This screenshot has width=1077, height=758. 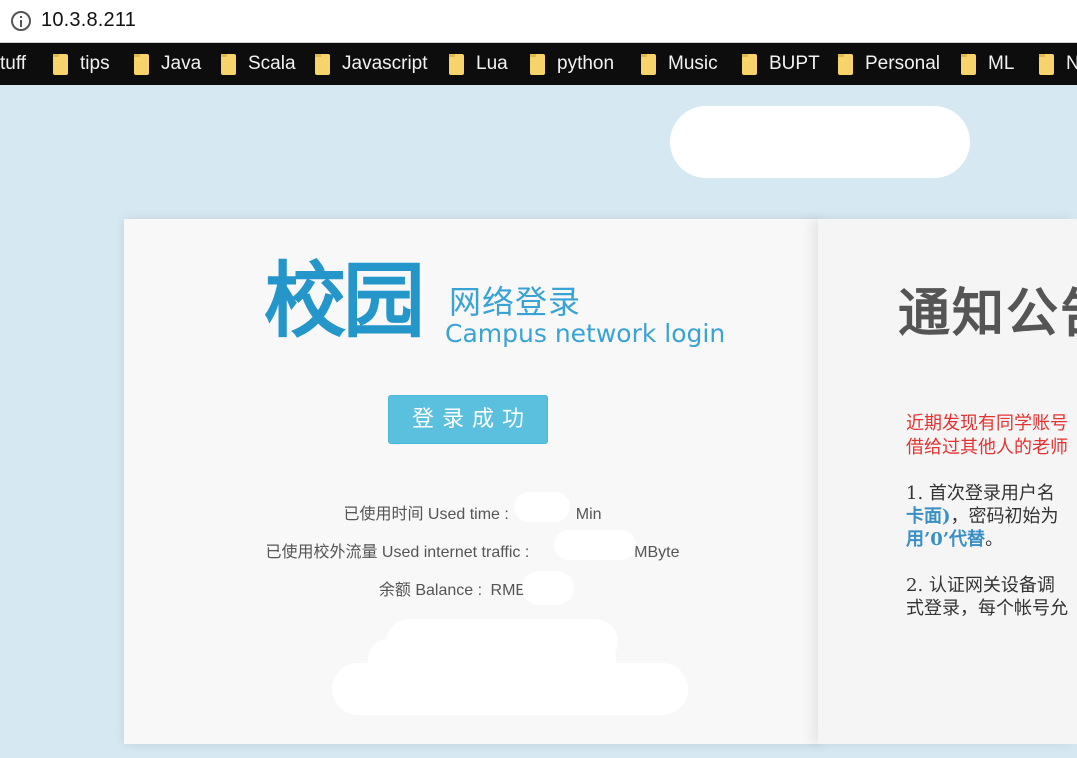 I want to click on notice-item-line: 用’0’代替。, so click(x=954, y=538).